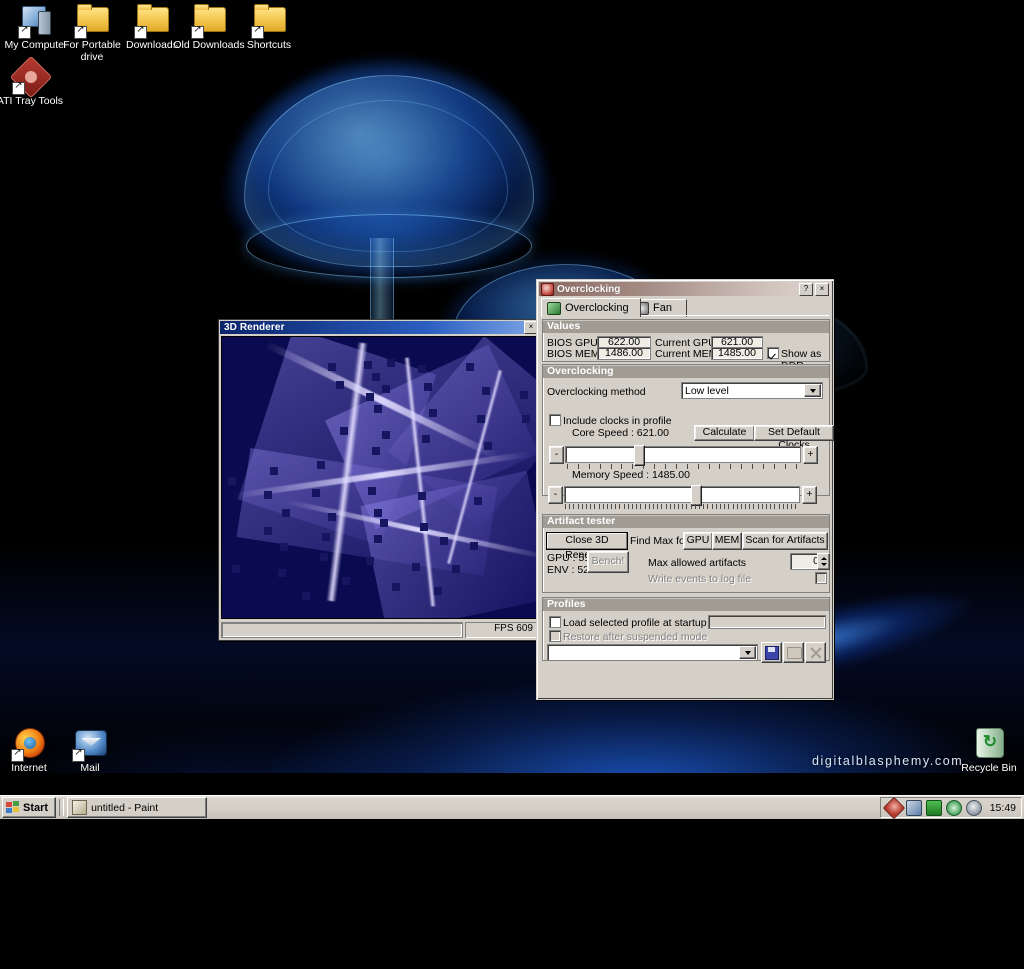  What do you see at coordinates (597, 308) in the screenshot?
I see `tab-label: Overclocking` at bounding box center [597, 308].